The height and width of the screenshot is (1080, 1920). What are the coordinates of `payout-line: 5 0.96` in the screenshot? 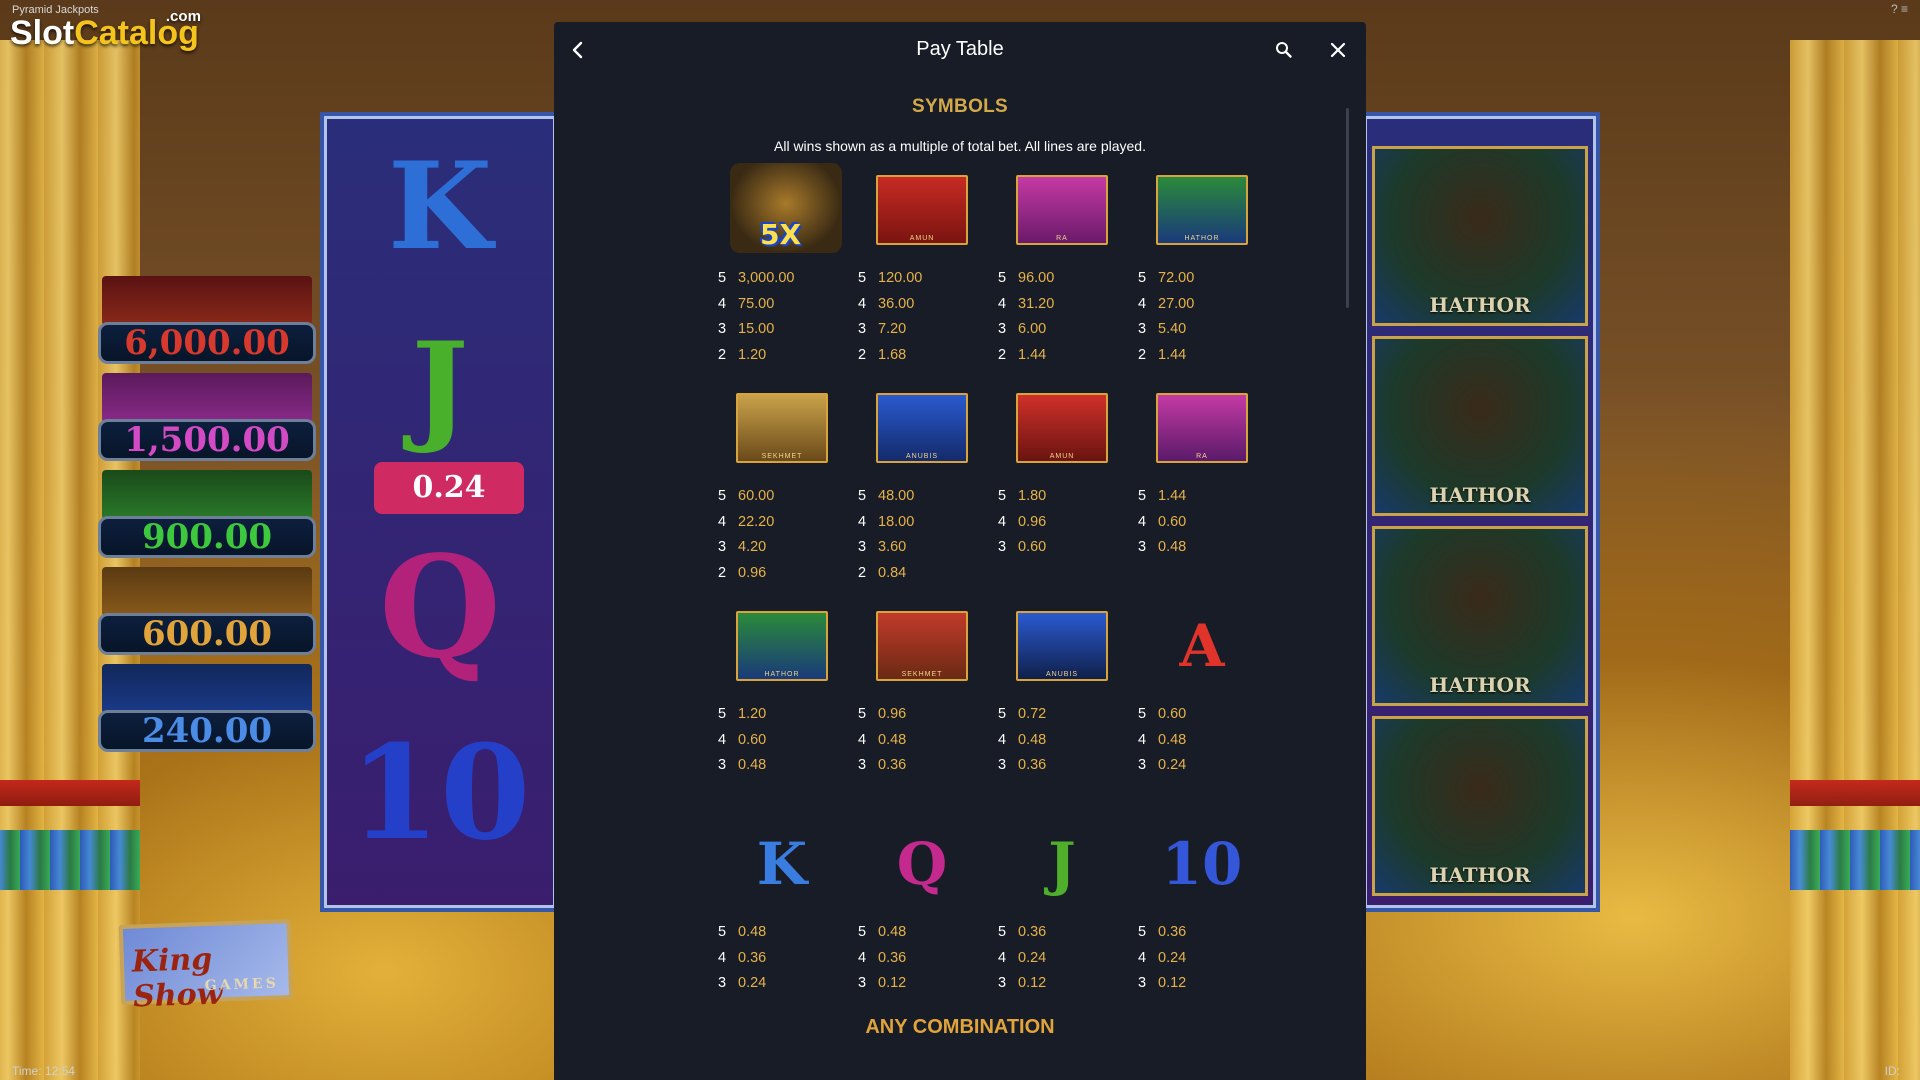 It's located at (882, 719).